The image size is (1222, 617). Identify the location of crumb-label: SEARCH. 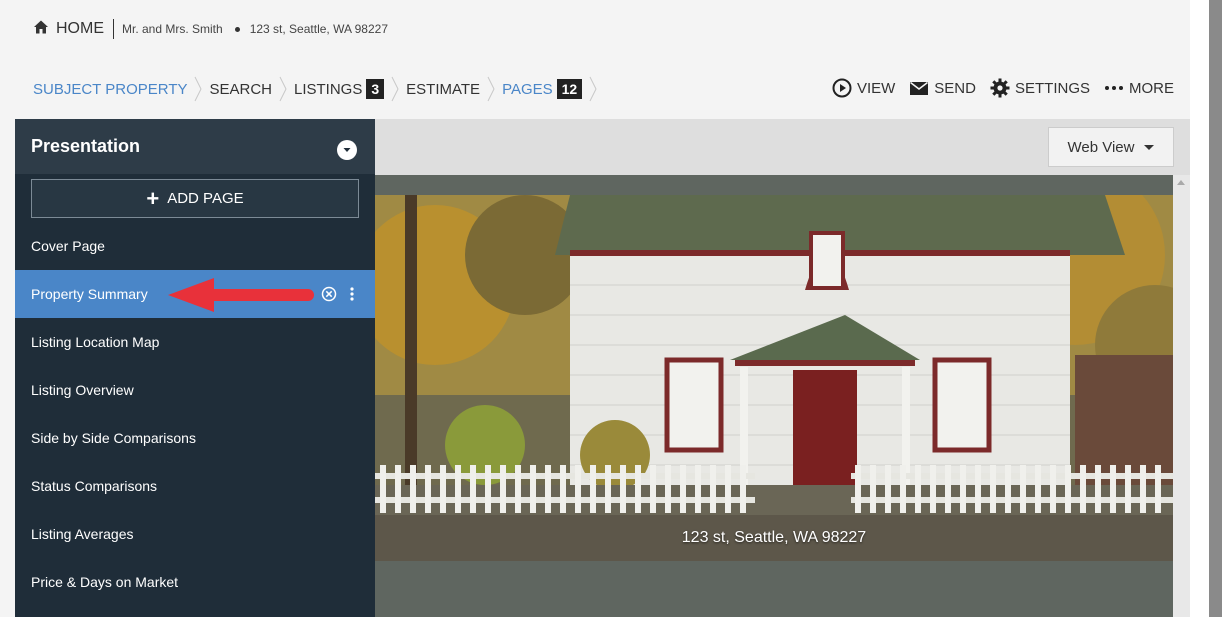
(240, 89).